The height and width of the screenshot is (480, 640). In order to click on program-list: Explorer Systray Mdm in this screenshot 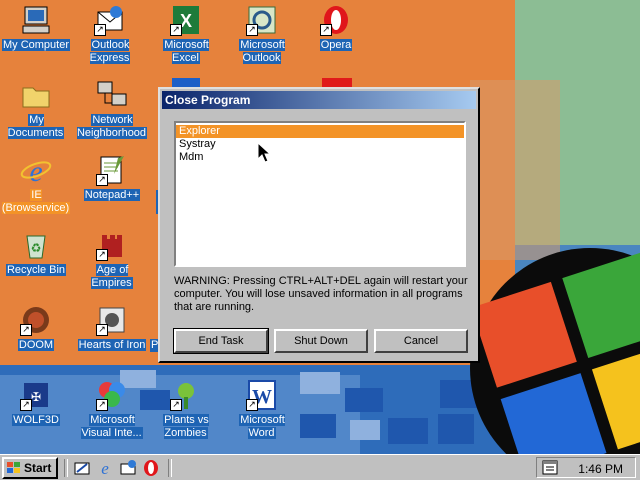, I will do `click(320, 194)`.